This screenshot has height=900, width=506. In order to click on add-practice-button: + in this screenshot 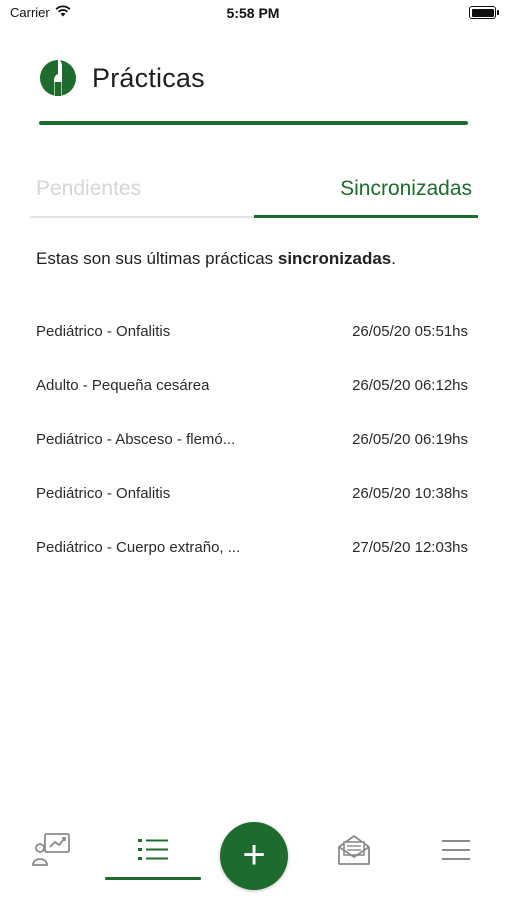, I will do `click(254, 856)`.